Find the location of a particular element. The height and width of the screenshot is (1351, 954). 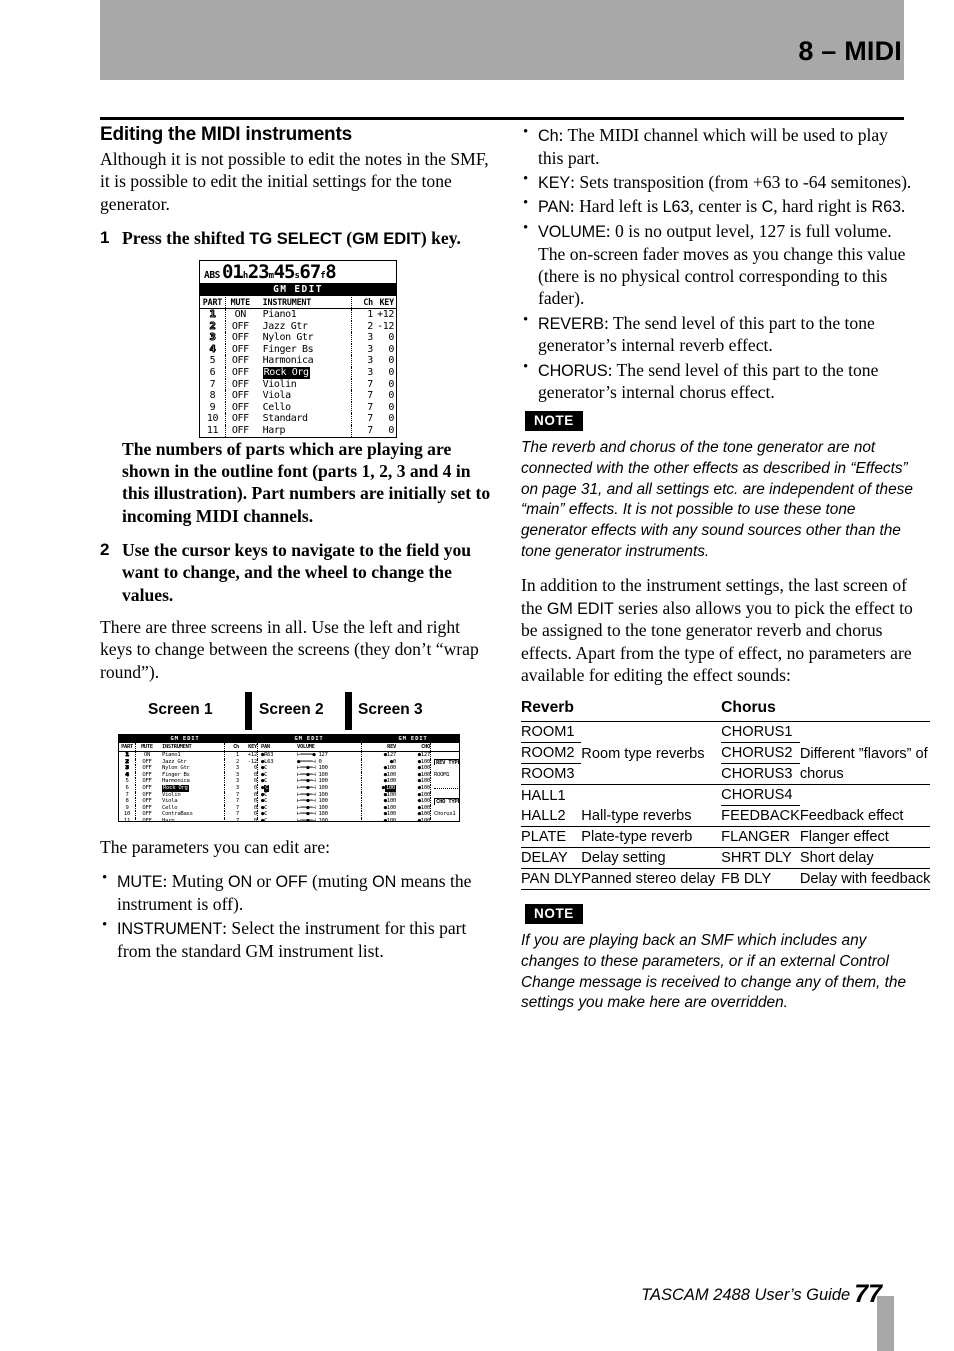

table-cell-reverb-name: HALL2 is located at coordinates (551, 816).